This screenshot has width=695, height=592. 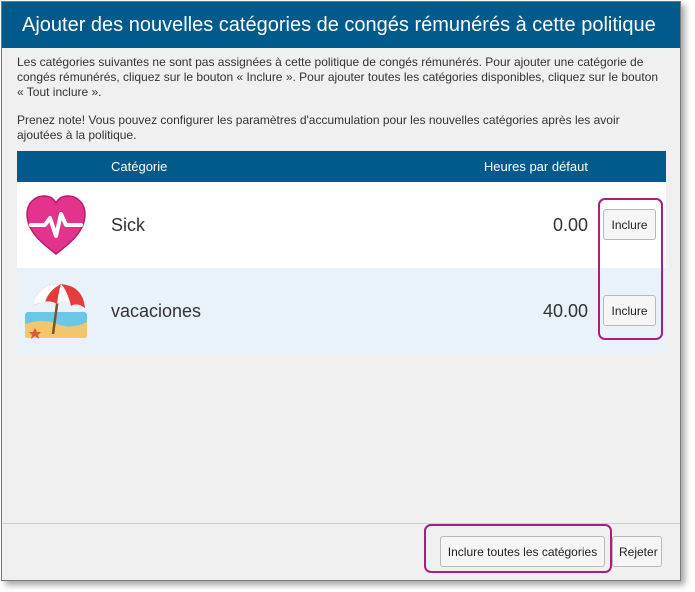 What do you see at coordinates (565, 311) in the screenshot?
I see `default-hours: 40.00` at bounding box center [565, 311].